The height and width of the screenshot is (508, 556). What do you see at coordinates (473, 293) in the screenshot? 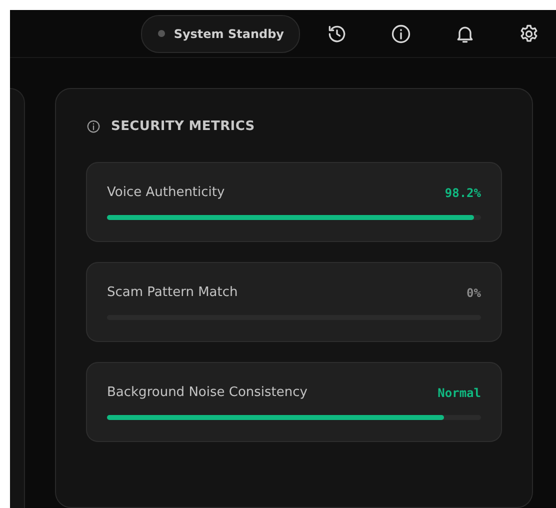
I see `metric-value: 0%` at bounding box center [473, 293].